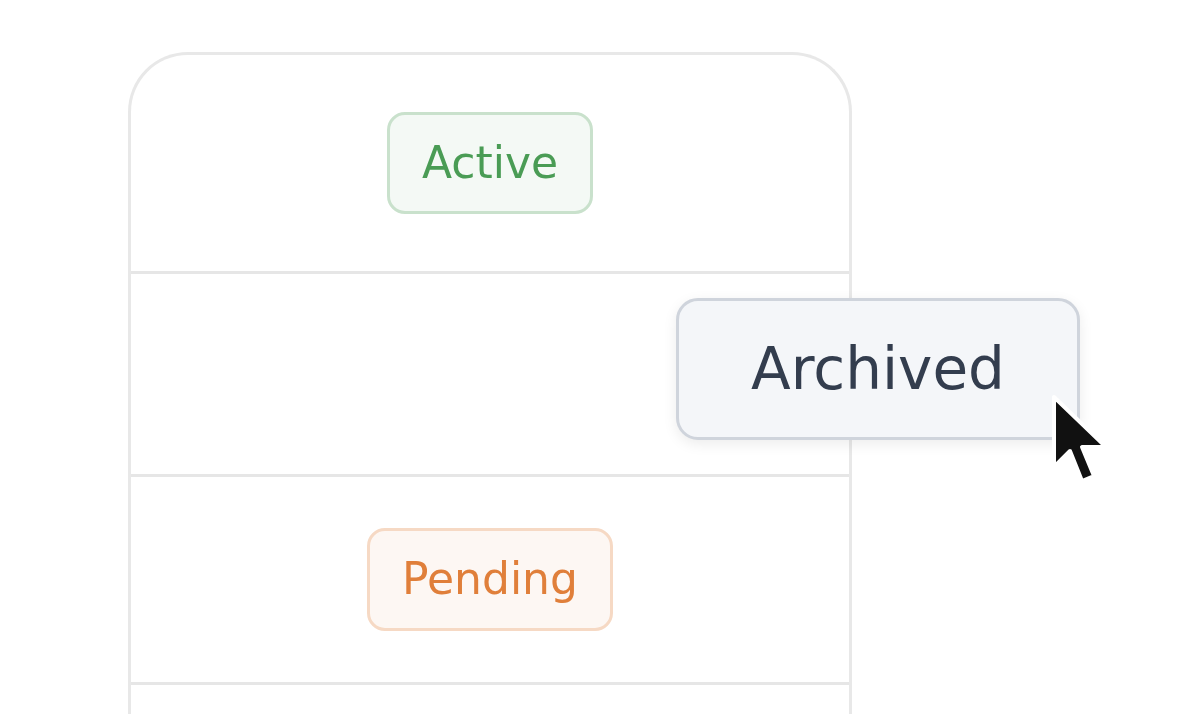 The height and width of the screenshot is (714, 1200). Describe the element at coordinates (490, 579) in the screenshot. I see `status-badge: Pending` at that location.